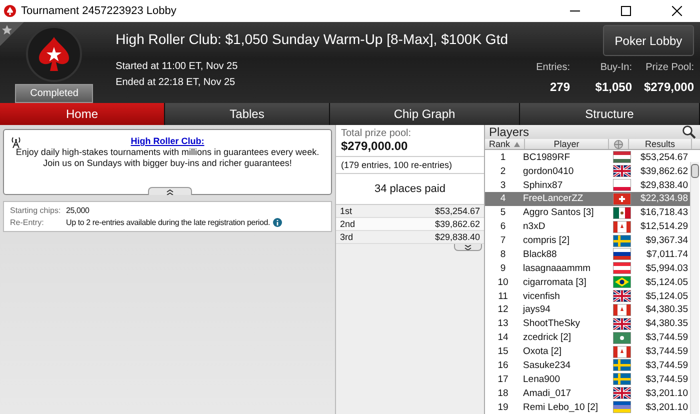  I want to click on player-name: zcedrick [2], so click(547, 338).